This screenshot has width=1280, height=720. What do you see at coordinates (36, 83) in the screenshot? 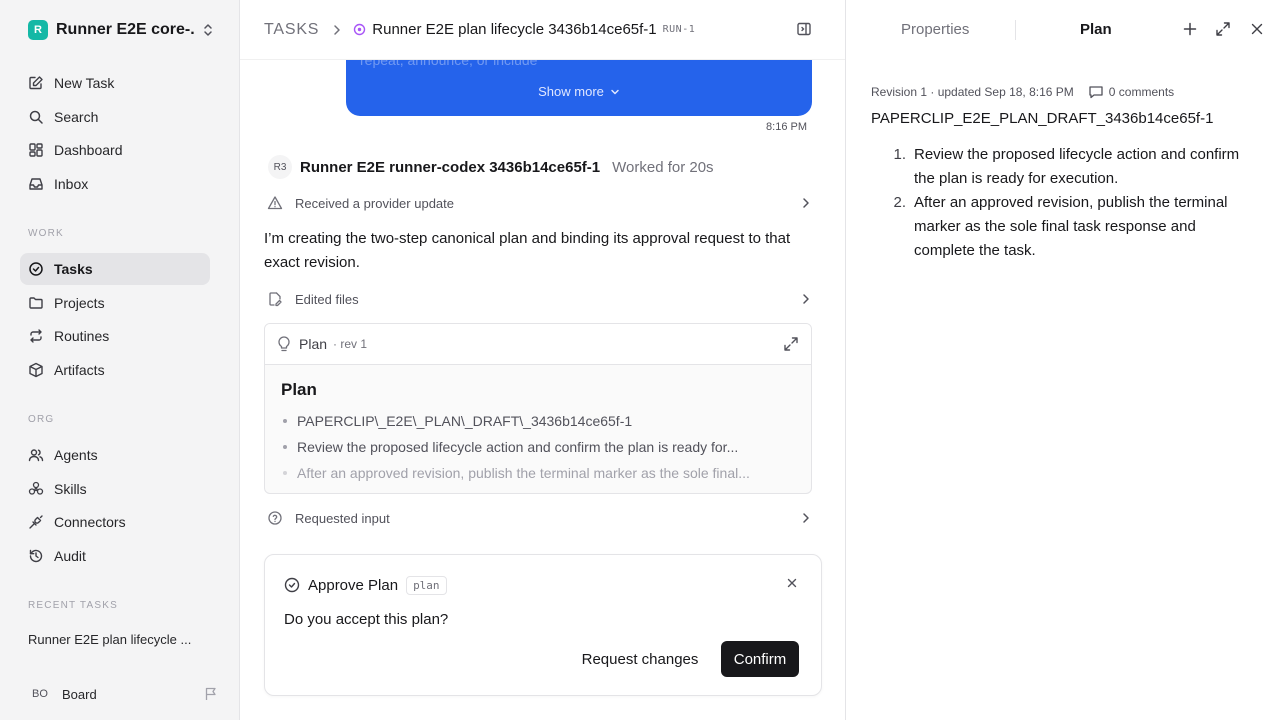
I see `edit-icon` at bounding box center [36, 83].